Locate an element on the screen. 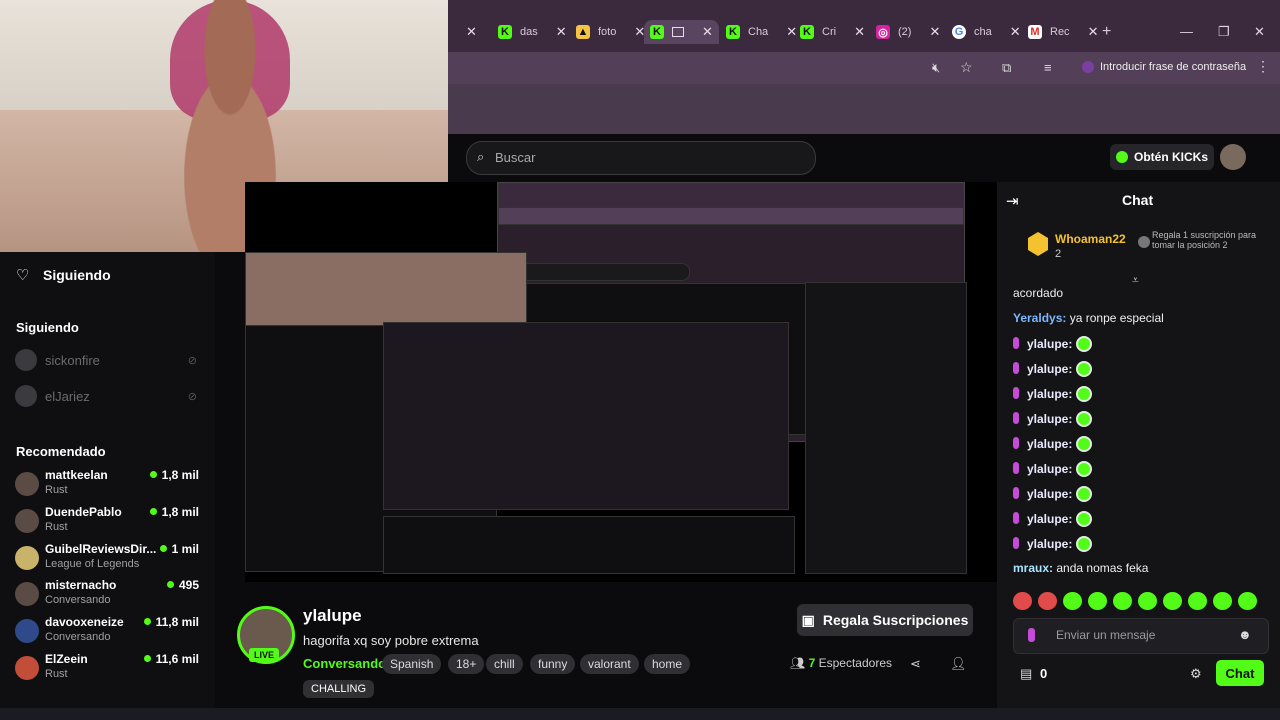 This screenshot has width=1280, height=720. settings-gear-icon: ⚙ is located at coordinates (1196, 674).